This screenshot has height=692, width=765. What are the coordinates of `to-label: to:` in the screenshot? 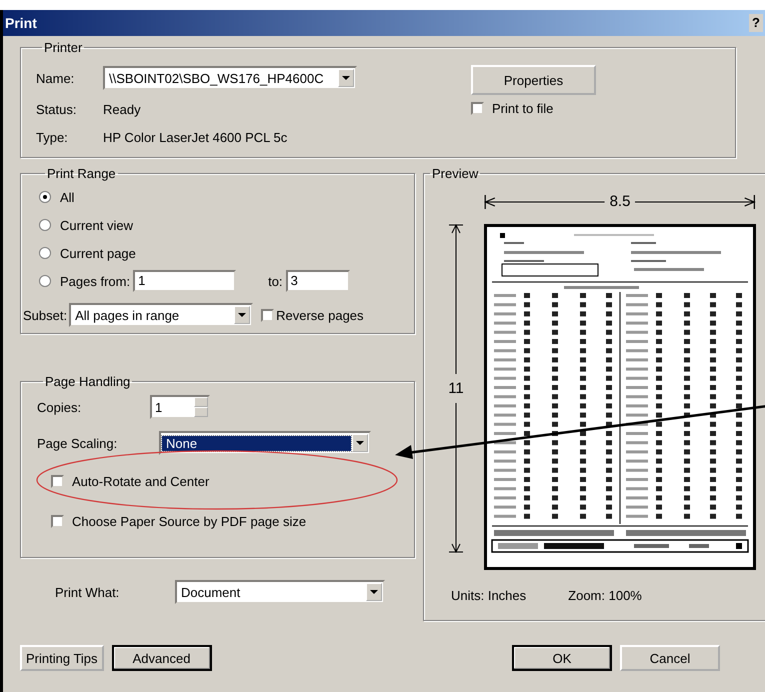 It's located at (275, 281).